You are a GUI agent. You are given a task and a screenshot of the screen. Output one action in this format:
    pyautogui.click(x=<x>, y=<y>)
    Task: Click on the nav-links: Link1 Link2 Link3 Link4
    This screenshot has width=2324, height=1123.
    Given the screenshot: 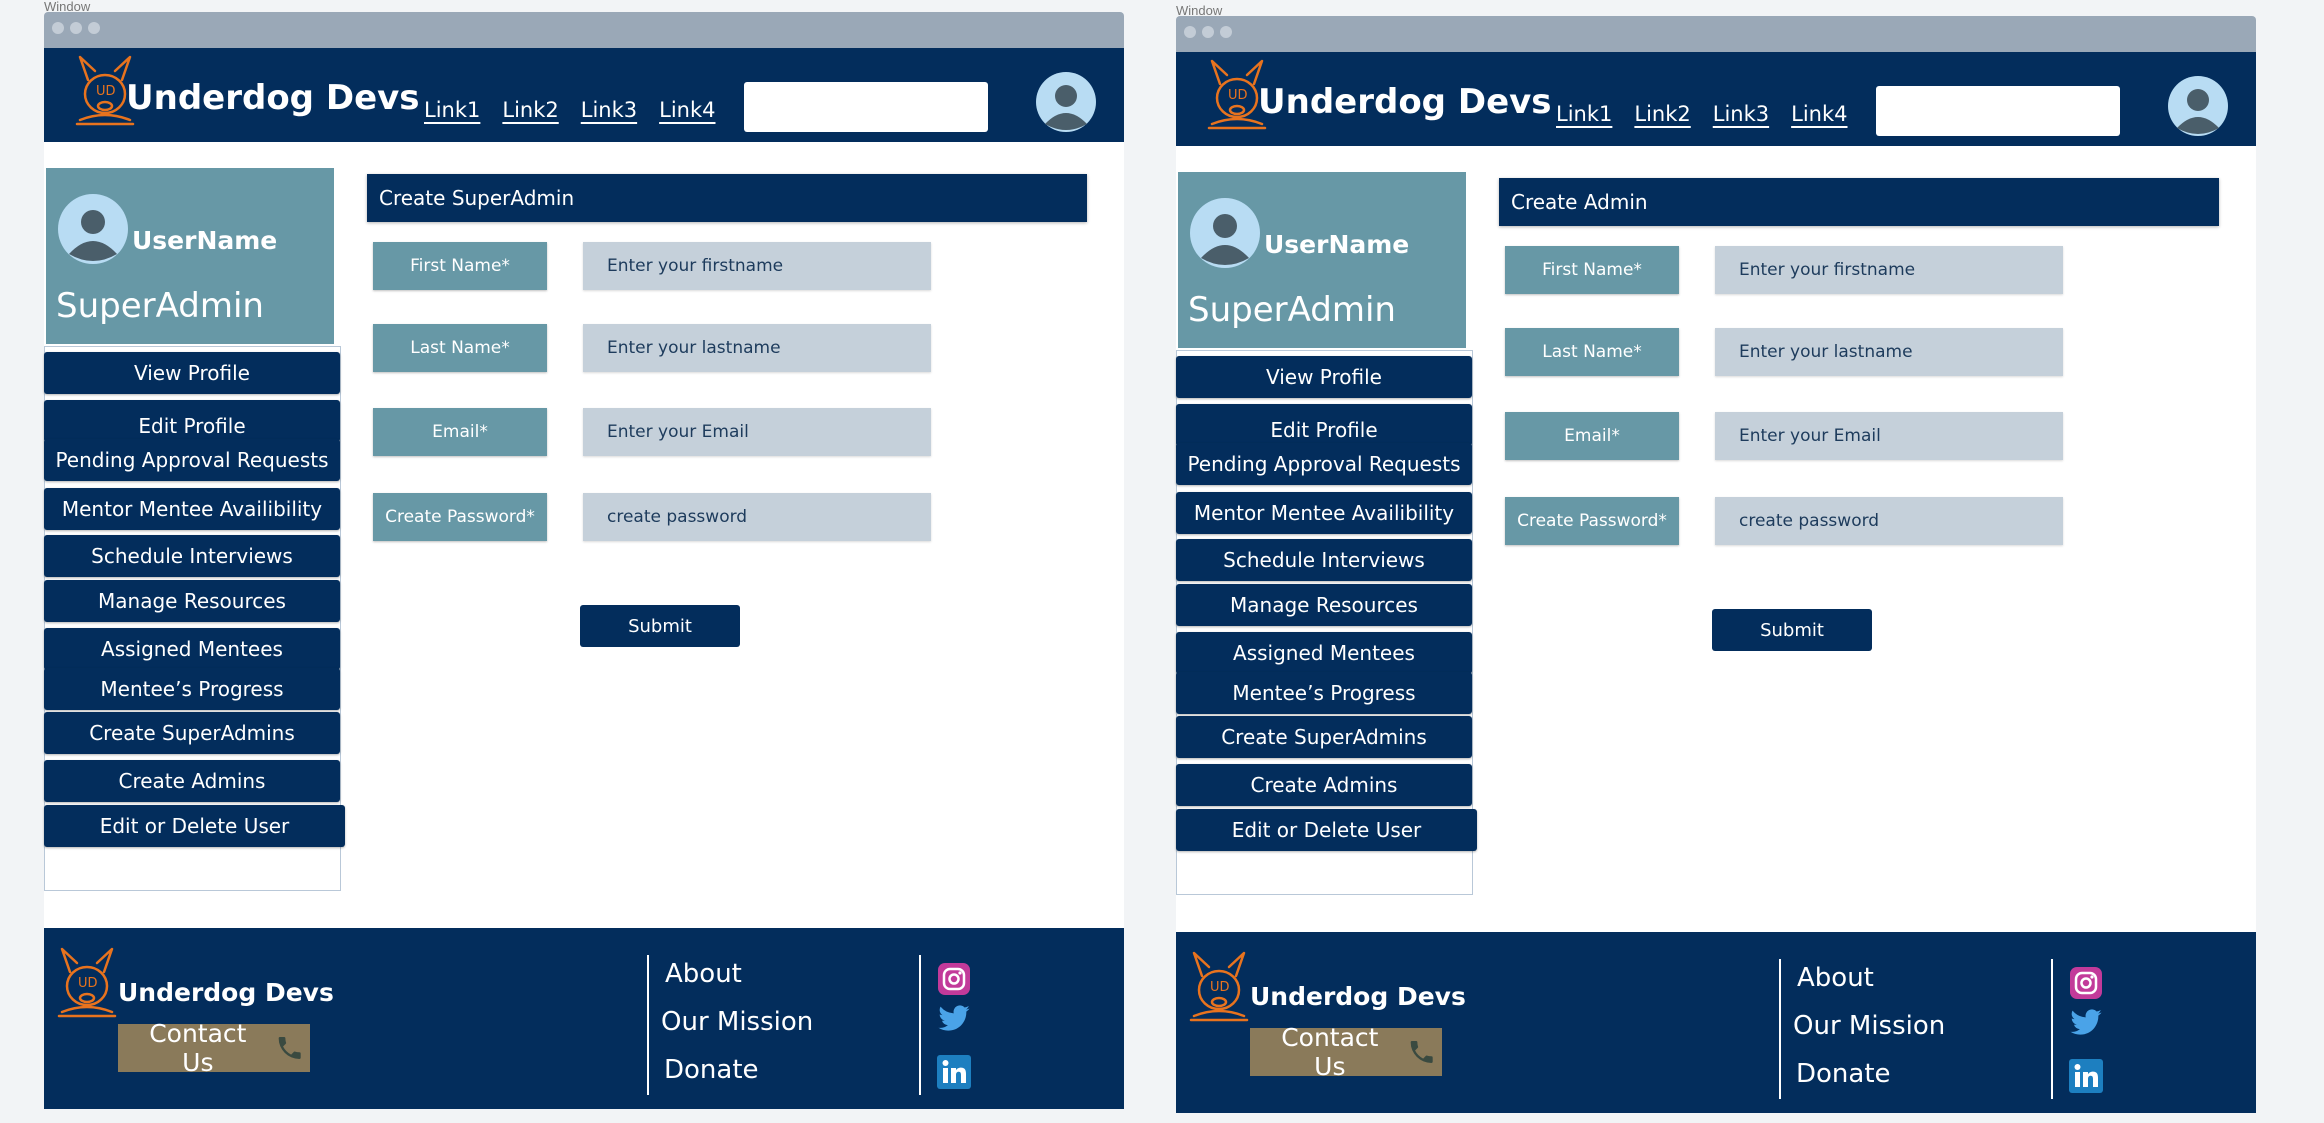 What is the action you would take?
    pyautogui.click(x=1702, y=114)
    